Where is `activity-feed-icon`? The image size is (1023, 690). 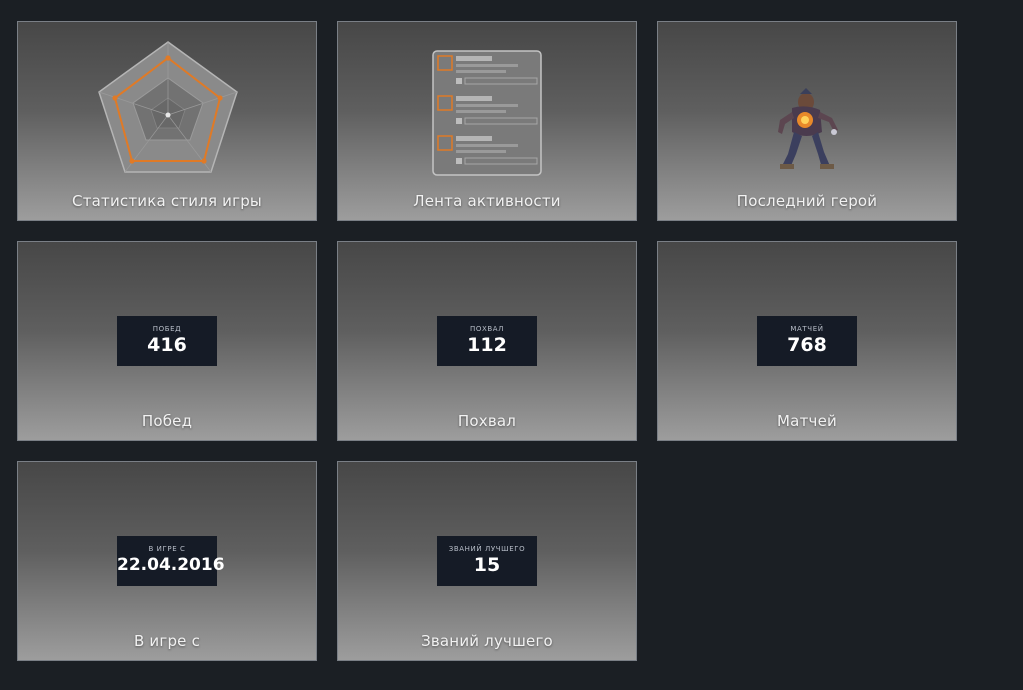
activity-feed-icon is located at coordinates (487, 113).